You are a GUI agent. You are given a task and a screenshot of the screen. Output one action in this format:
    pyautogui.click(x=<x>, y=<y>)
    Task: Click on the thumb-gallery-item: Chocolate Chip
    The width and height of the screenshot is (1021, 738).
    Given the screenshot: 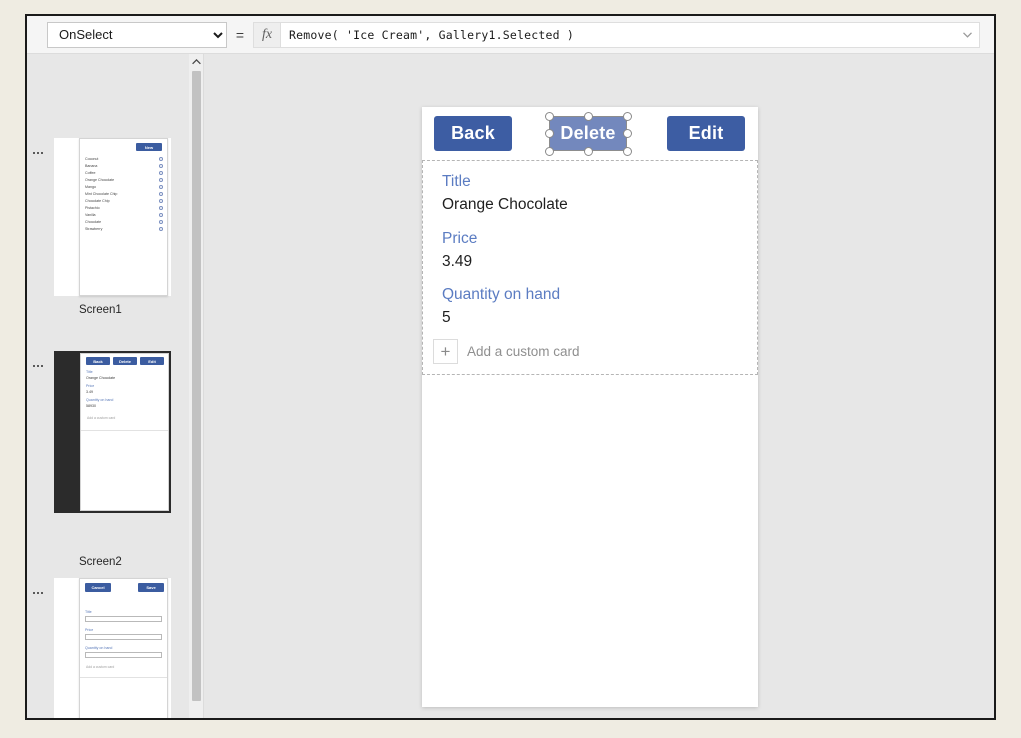 What is the action you would take?
    pyautogui.click(x=97, y=201)
    